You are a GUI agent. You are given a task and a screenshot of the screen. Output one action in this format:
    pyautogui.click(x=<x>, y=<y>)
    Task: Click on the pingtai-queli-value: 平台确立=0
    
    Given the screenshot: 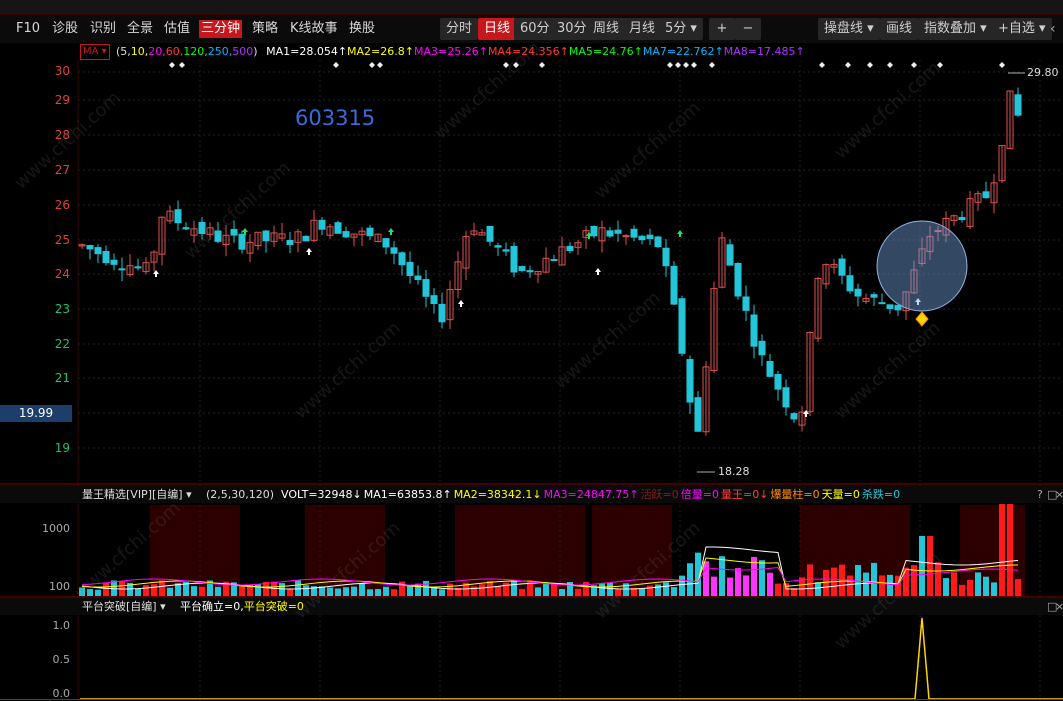 What is the action you would take?
    pyautogui.click(x=210, y=606)
    